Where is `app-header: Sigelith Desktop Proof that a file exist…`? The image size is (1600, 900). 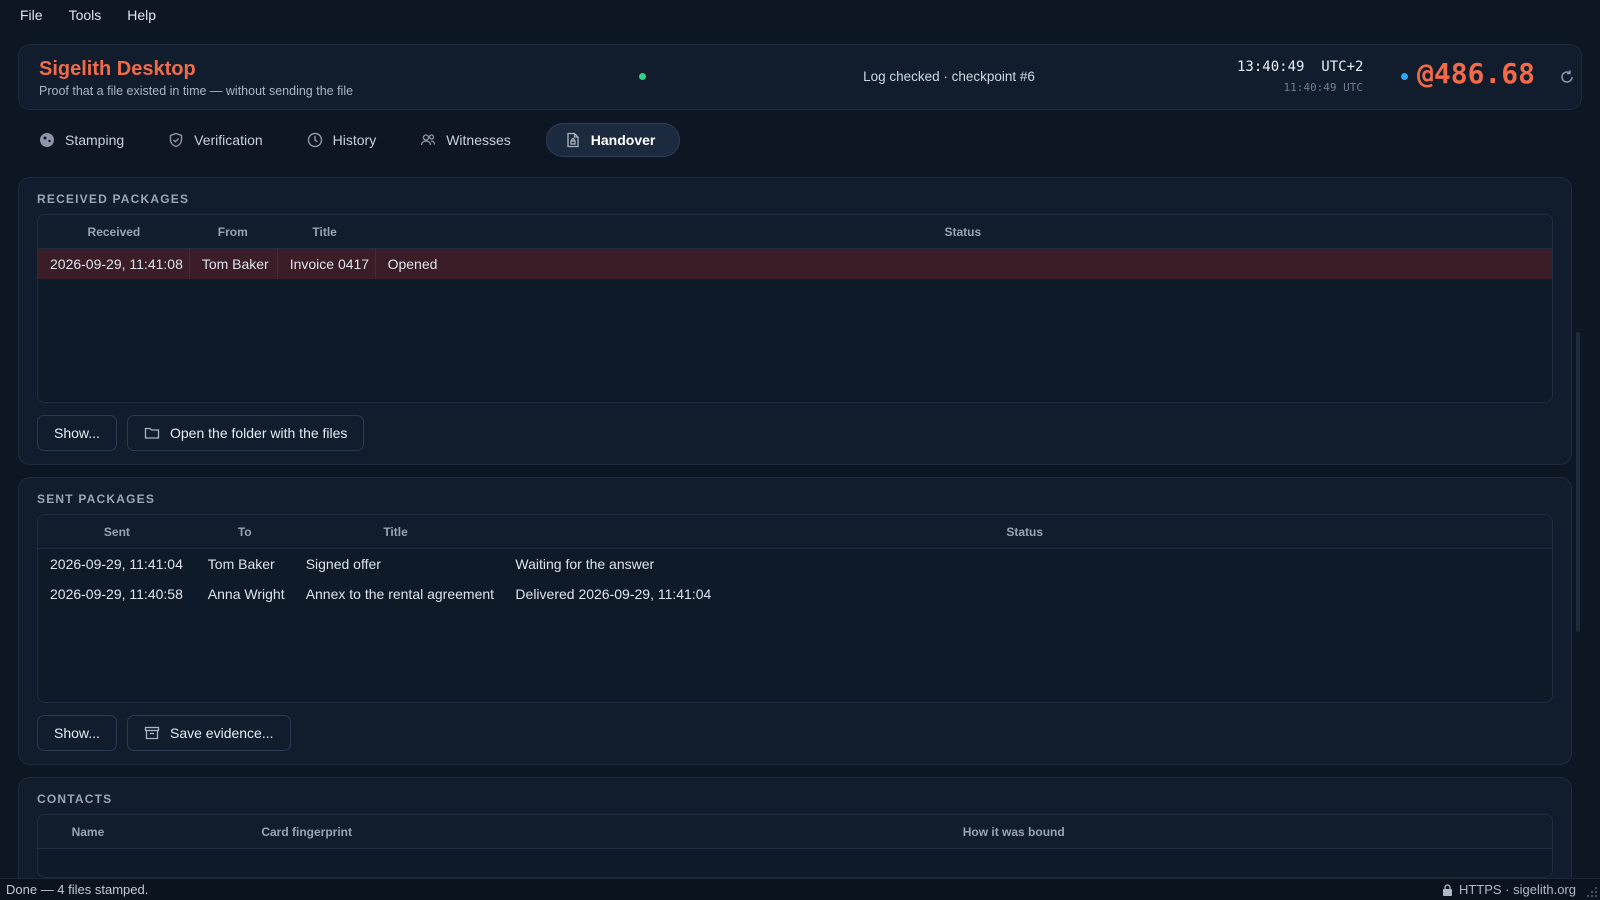
app-header: Sigelith Desktop Proof that a file exist… is located at coordinates (800, 77).